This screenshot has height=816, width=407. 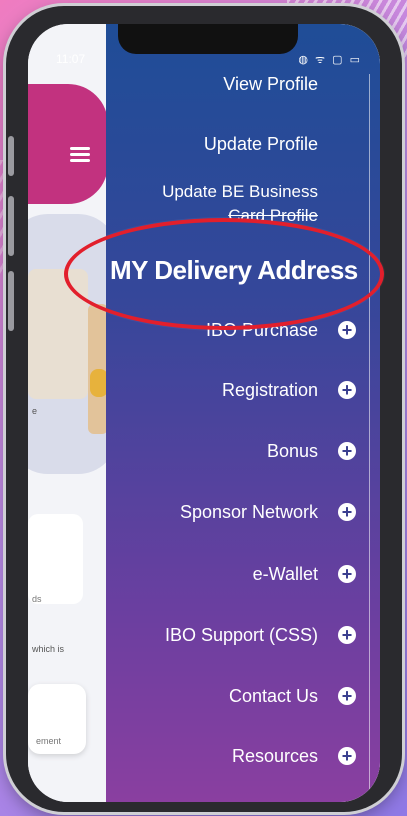 What do you see at coordinates (261, 144) in the screenshot?
I see `drawer-item-update-profile: Update Profile` at bounding box center [261, 144].